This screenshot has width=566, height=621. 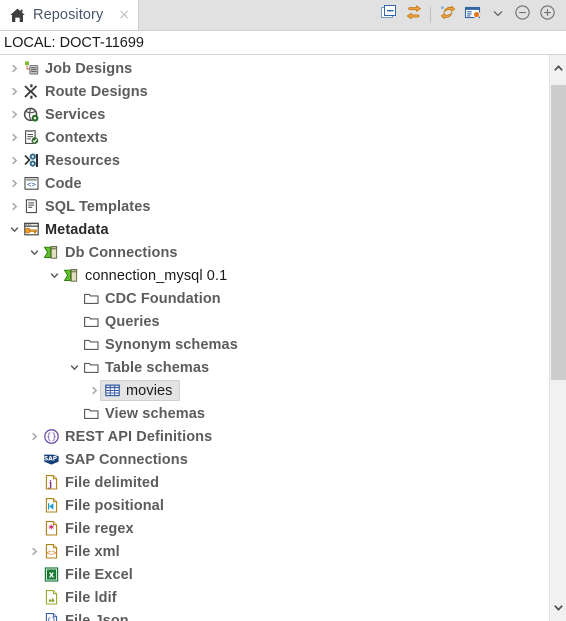 What do you see at coordinates (31, 92) in the screenshot?
I see `route-designs-icon` at bounding box center [31, 92].